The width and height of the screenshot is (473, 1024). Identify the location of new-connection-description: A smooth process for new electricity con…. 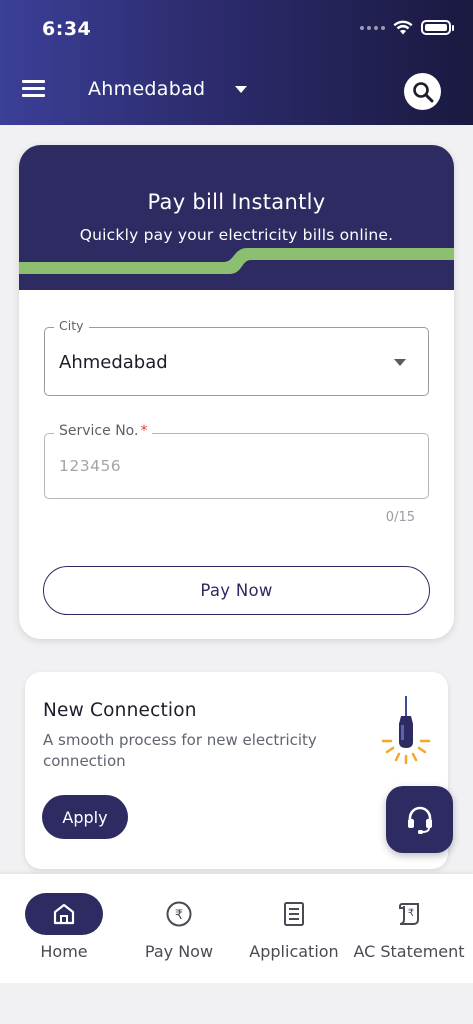
(180, 750).